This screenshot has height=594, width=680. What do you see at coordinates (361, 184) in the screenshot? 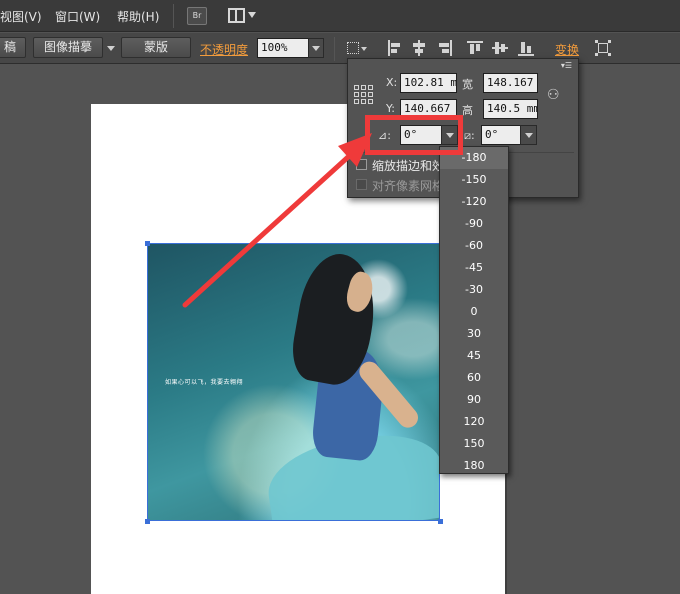
I see `align-pixel-grid-checkbox` at bounding box center [361, 184].